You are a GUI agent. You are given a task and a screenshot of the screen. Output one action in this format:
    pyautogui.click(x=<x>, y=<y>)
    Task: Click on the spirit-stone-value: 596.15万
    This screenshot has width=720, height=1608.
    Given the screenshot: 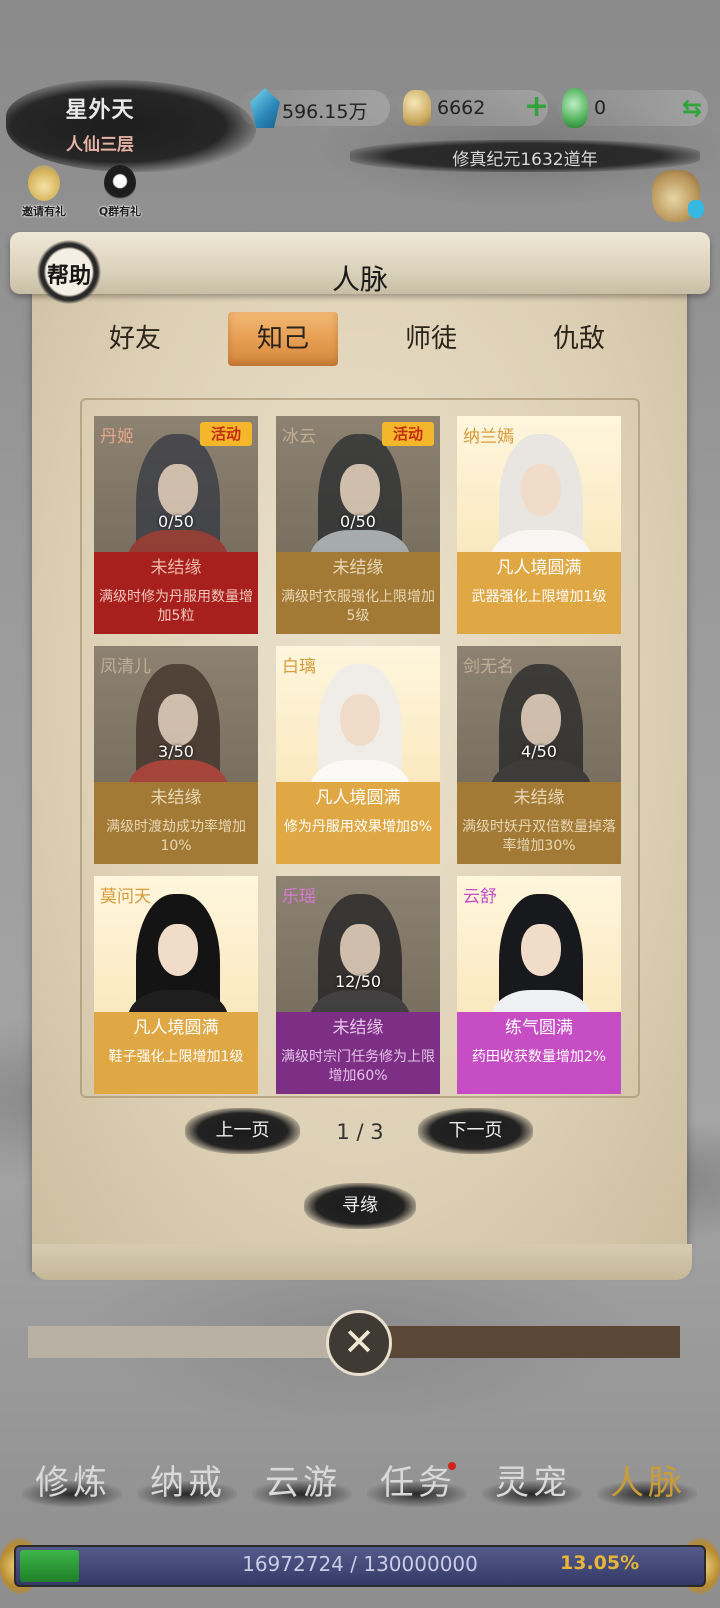 What is the action you would take?
    pyautogui.click(x=325, y=112)
    